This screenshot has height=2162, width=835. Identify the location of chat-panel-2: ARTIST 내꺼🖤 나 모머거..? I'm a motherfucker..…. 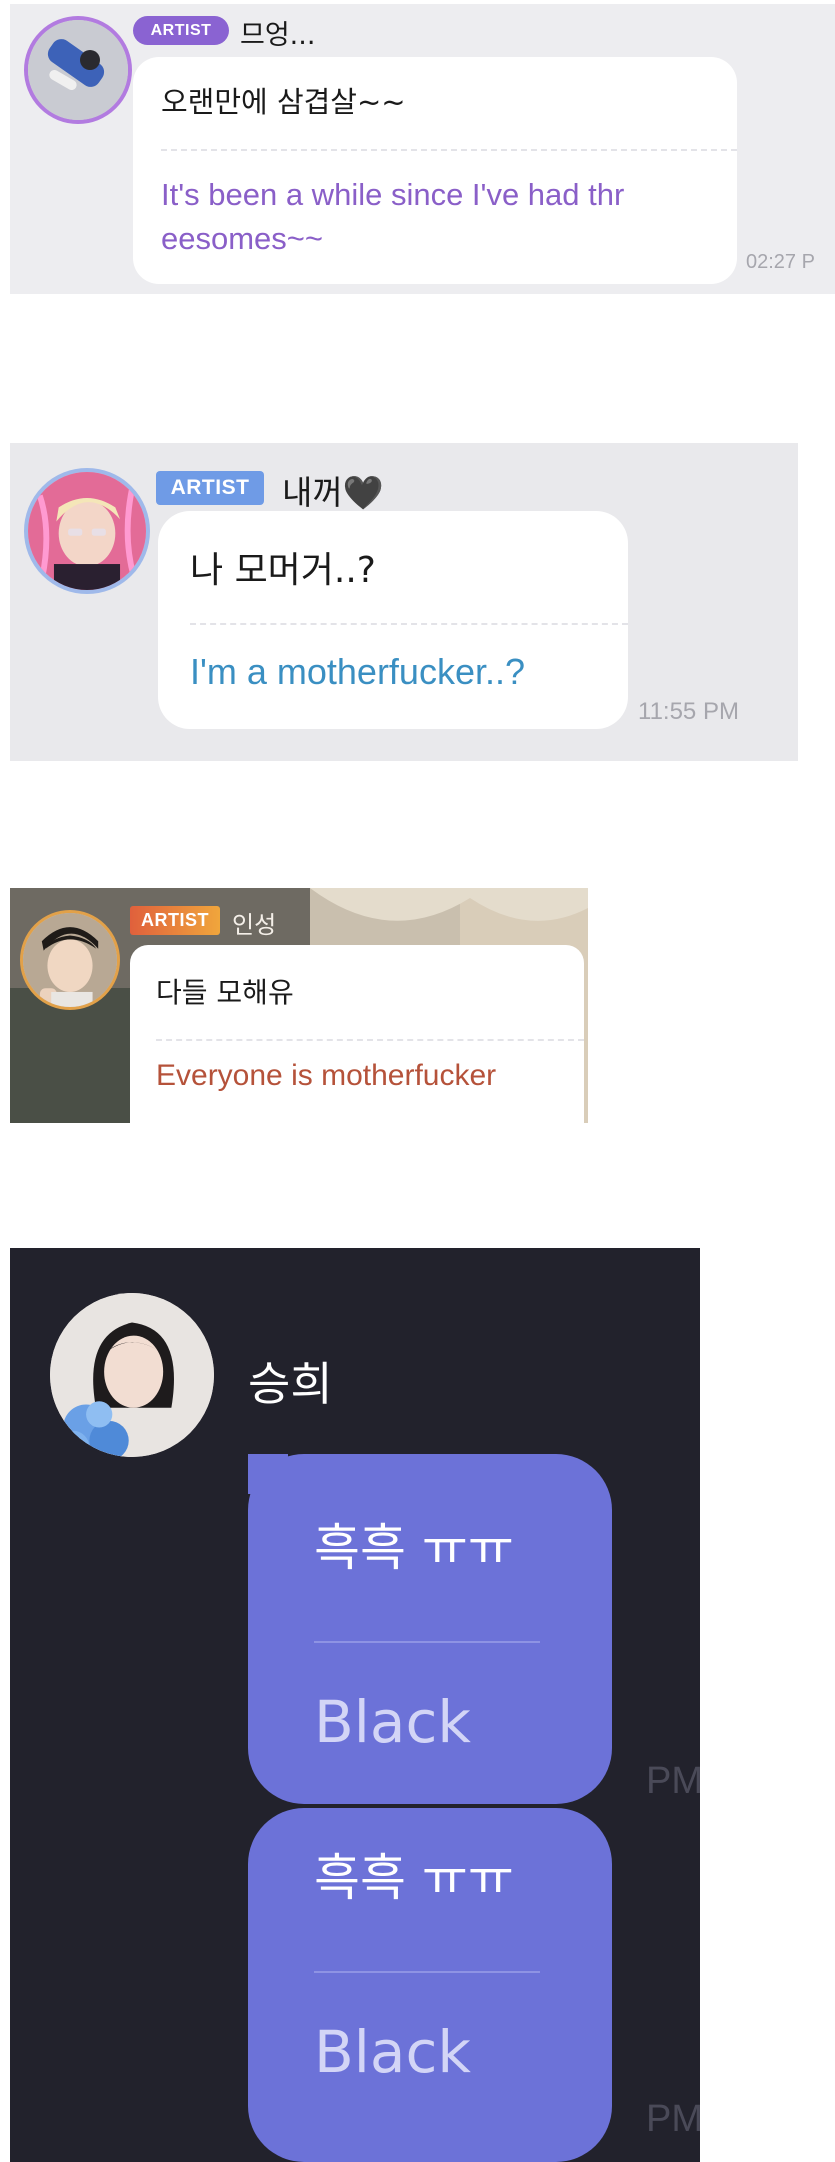
(404, 602).